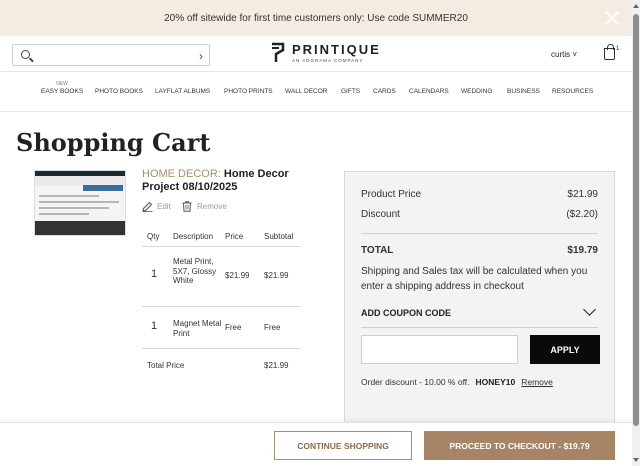 This screenshot has height=466, width=640. What do you see at coordinates (278, 52) in the screenshot?
I see `printique-logo-icon` at bounding box center [278, 52].